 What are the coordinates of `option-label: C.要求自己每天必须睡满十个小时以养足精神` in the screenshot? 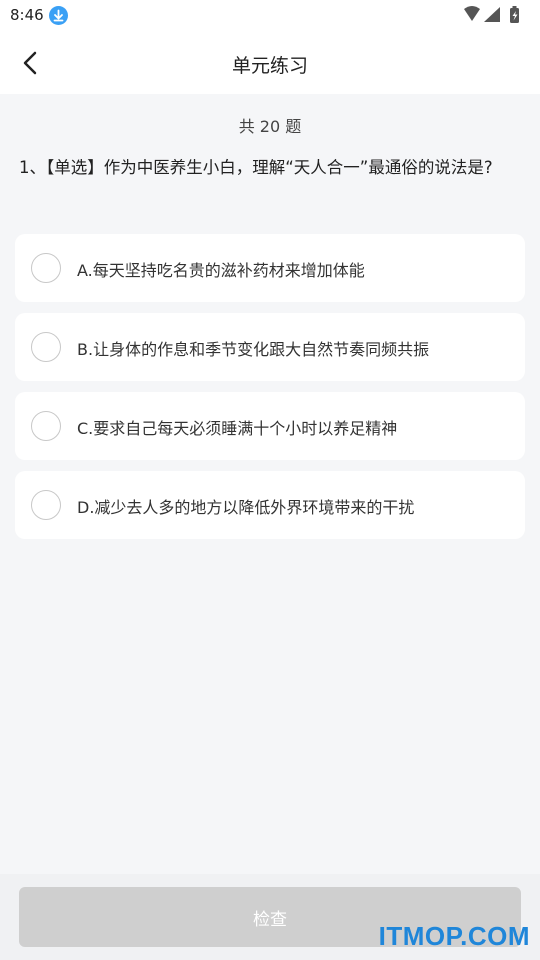 It's located at (237, 428).